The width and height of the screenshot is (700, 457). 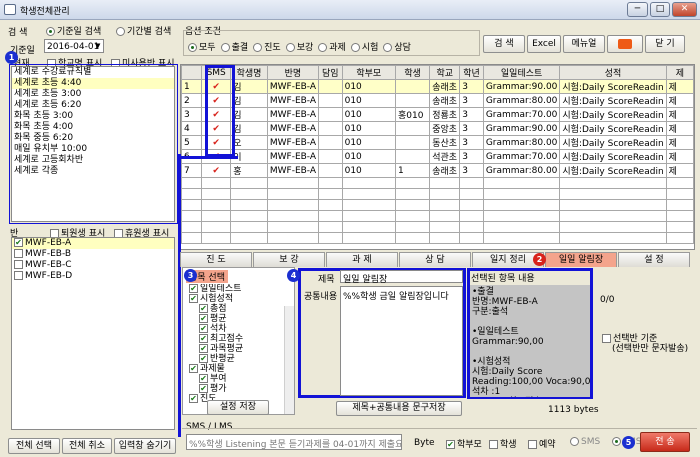 I want to click on tab-item: 과 제, so click(x=362, y=259).